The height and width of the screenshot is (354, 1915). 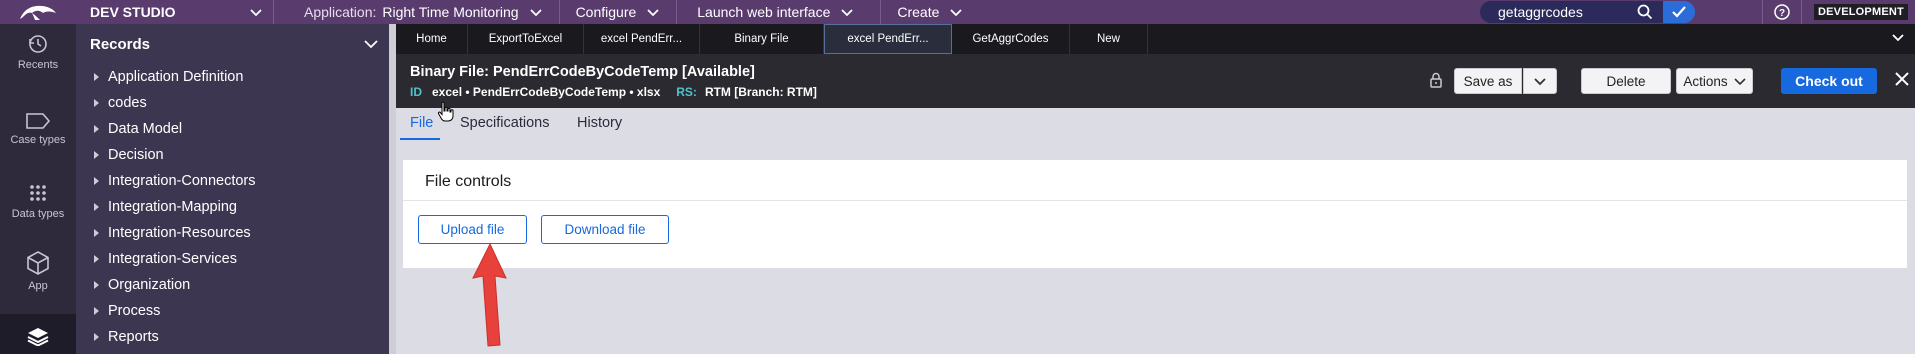 I want to click on tab-home: Home, so click(x=432, y=39).